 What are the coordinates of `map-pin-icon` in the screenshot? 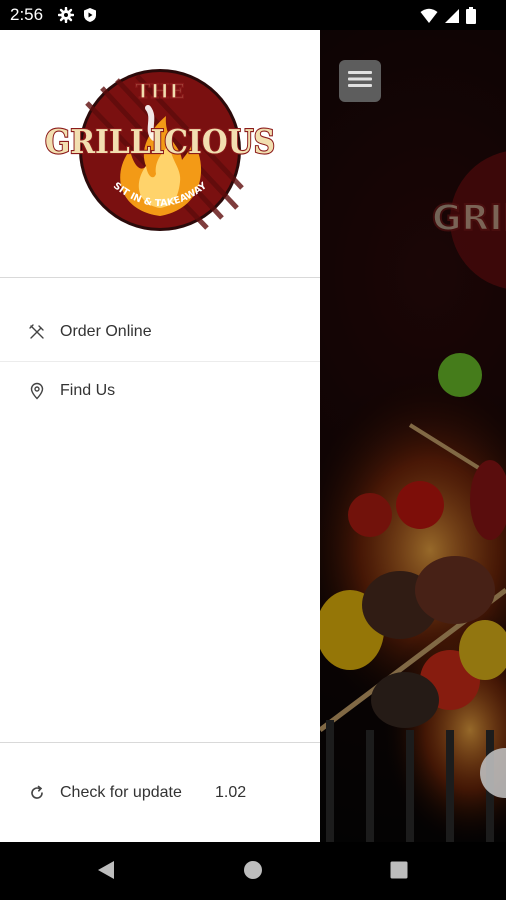 It's located at (37, 391).